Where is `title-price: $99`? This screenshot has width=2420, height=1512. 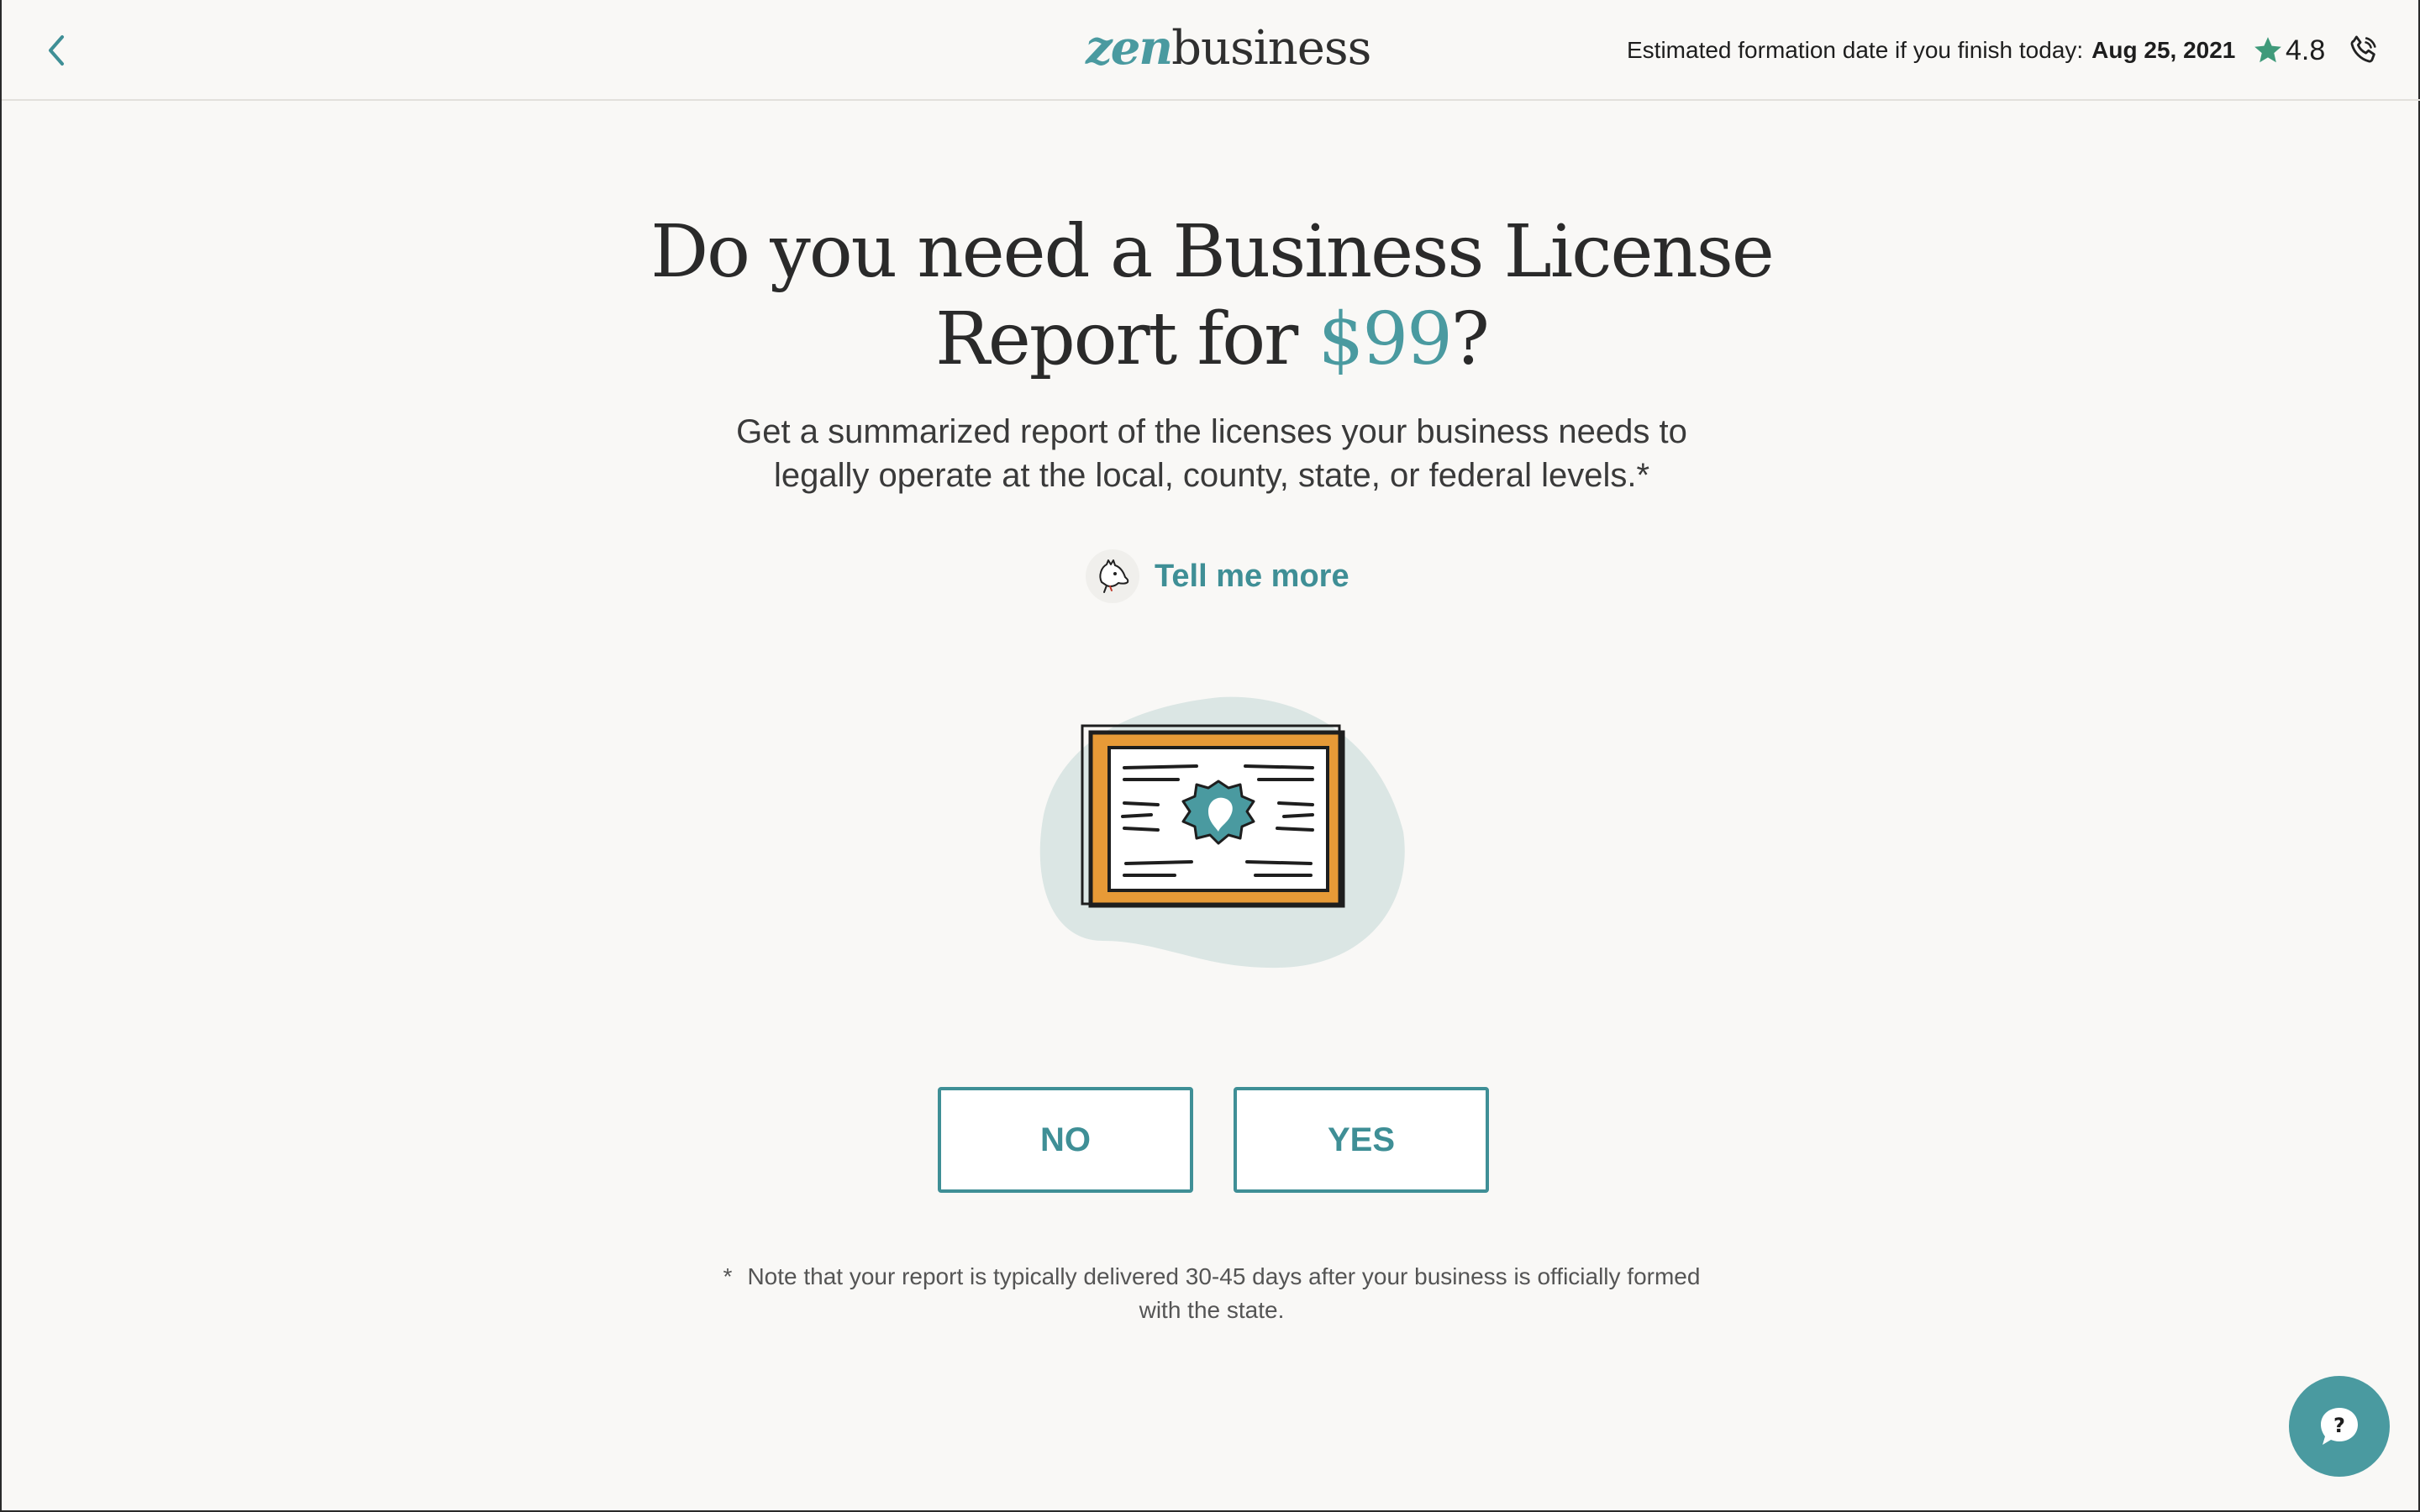
title-price: $99 is located at coordinates (1385, 339).